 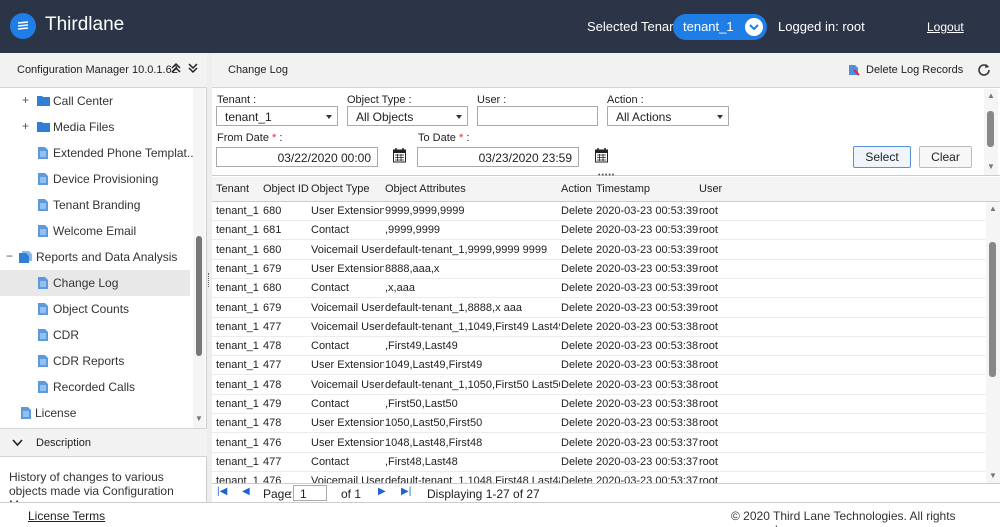 What do you see at coordinates (330, 288) in the screenshot?
I see `cell-object-type: Contact` at bounding box center [330, 288].